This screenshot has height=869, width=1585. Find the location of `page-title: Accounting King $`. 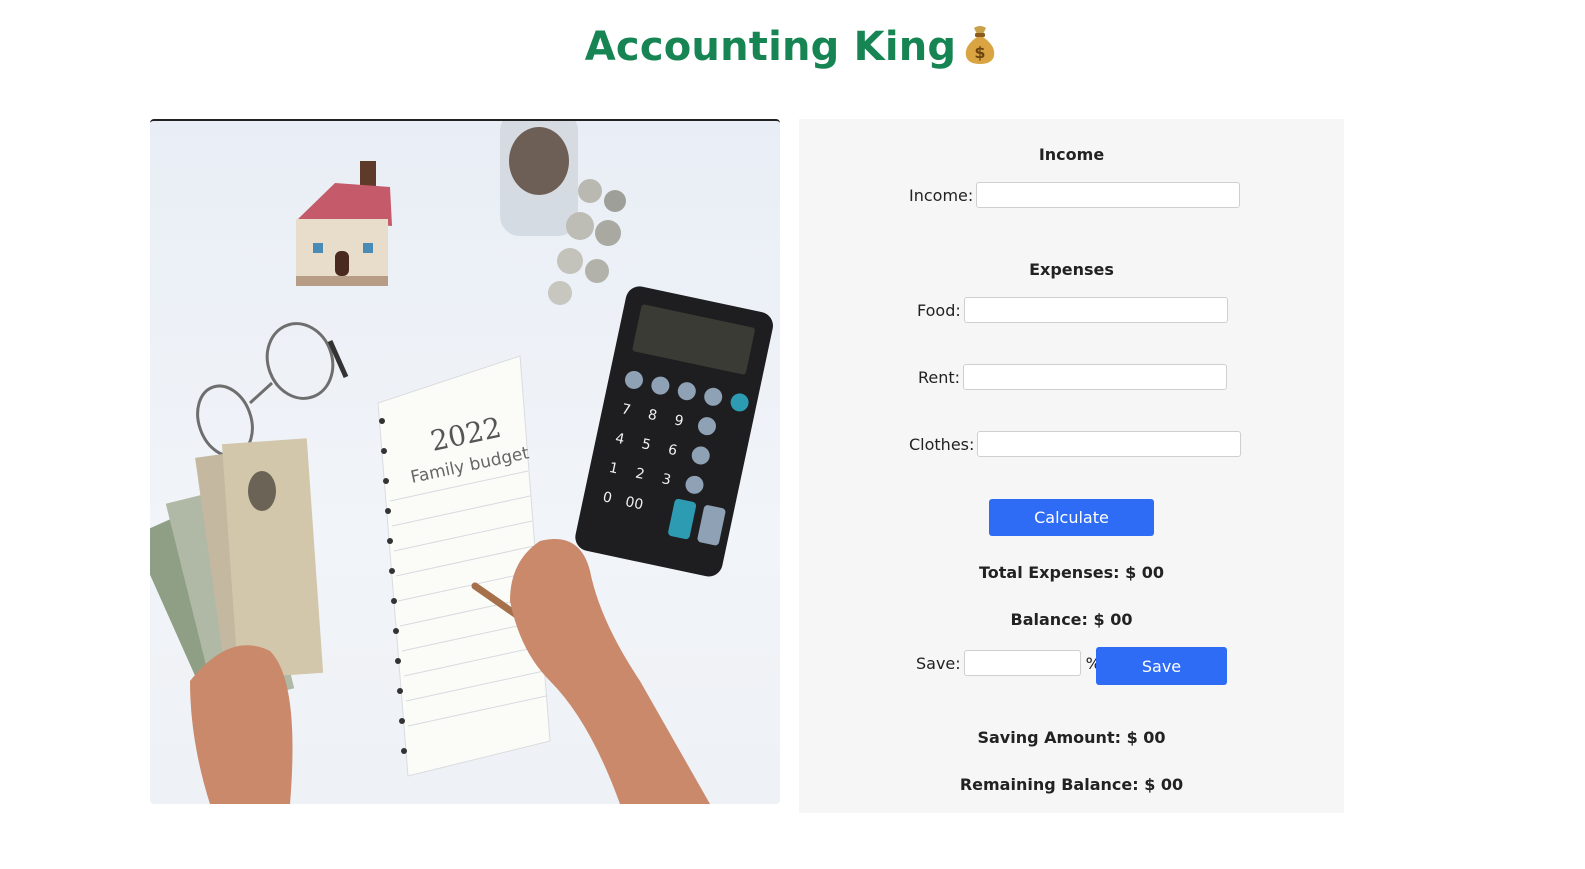

page-title: Accounting King $ is located at coordinates (792, 46).